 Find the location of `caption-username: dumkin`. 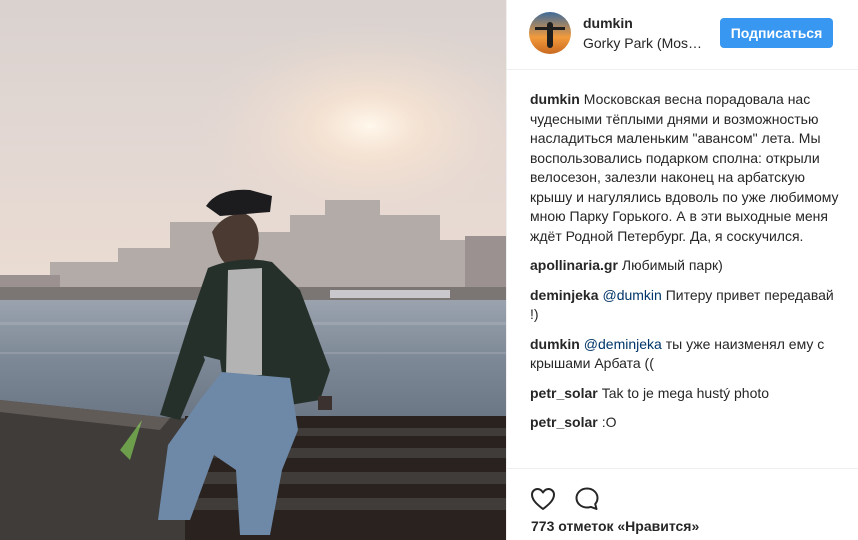

caption-username: dumkin is located at coordinates (555, 99).